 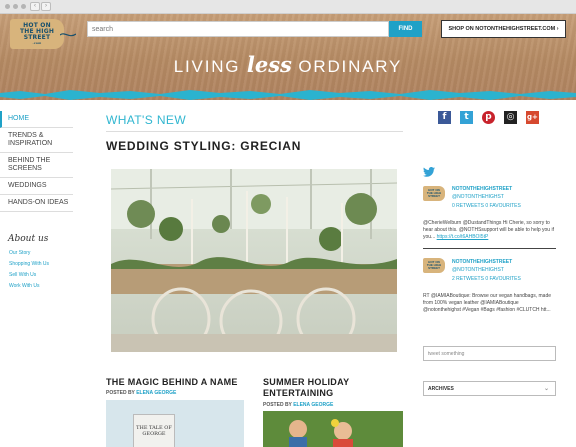 What do you see at coordinates (36, 203) in the screenshot?
I see `sidebar-item-hands-on-ideas: HANDS-ON IDEAS` at bounding box center [36, 203].